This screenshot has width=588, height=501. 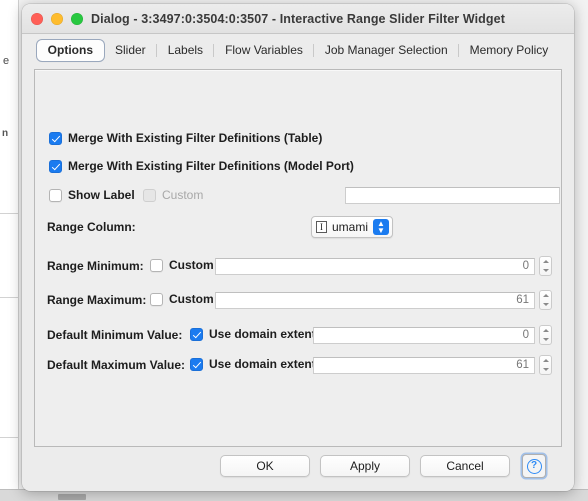 What do you see at coordinates (130, 50) in the screenshot?
I see `tab-slider: Slider` at bounding box center [130, 50].